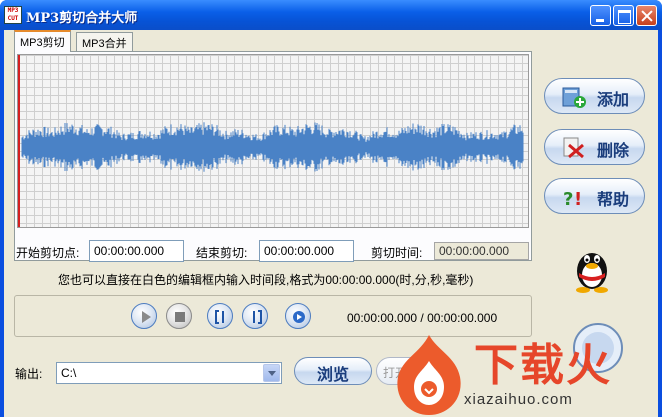  I want to click on tab-mp3-merge: MP3合并, so click(104, 42).